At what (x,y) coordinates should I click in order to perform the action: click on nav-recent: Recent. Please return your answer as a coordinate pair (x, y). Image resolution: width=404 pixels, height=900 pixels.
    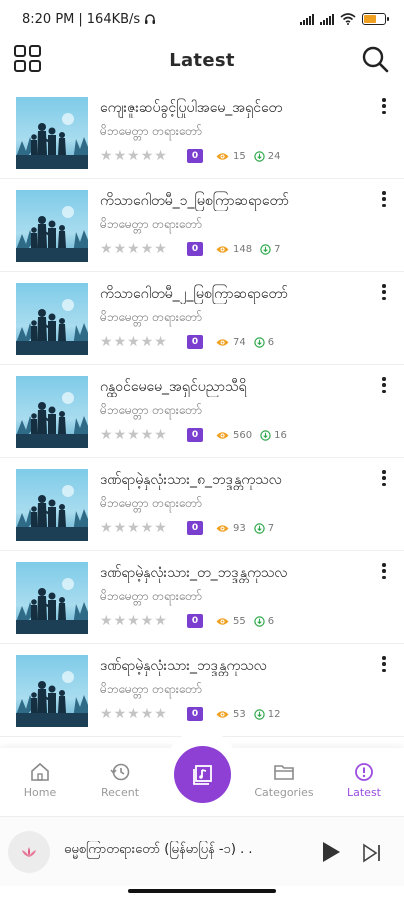
    Looking at the image, I should click on (120, 780).